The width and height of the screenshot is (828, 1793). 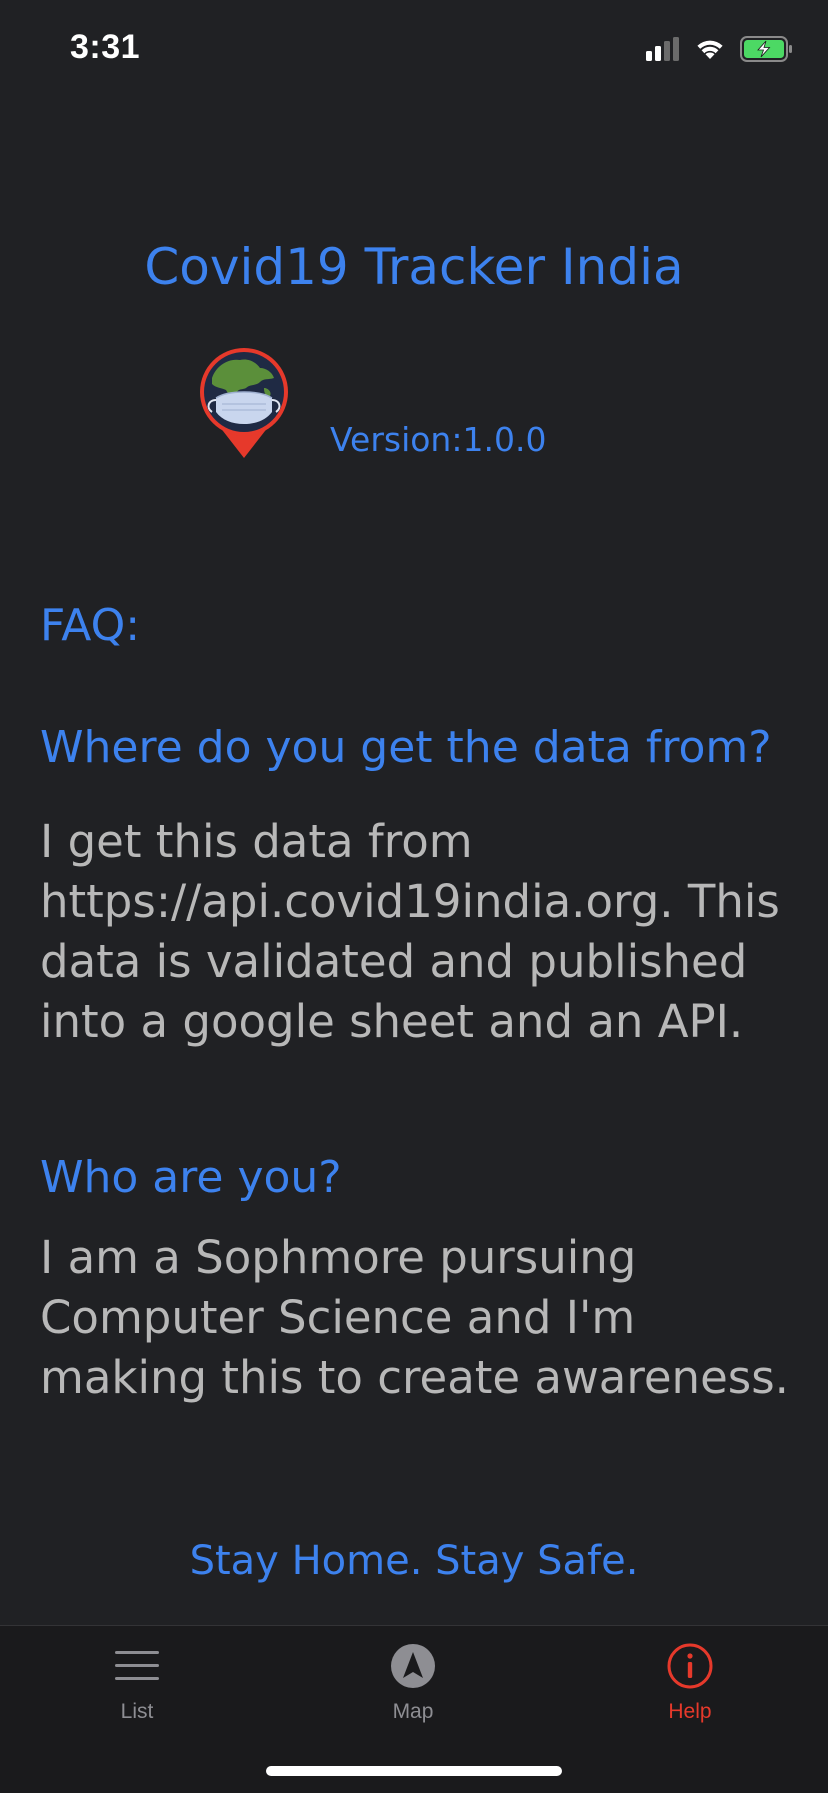 What do you see at coordinates (438, 439) in the screenshot?
I see `version-label: Version:1.0.0` at bounding box center [438, 439].